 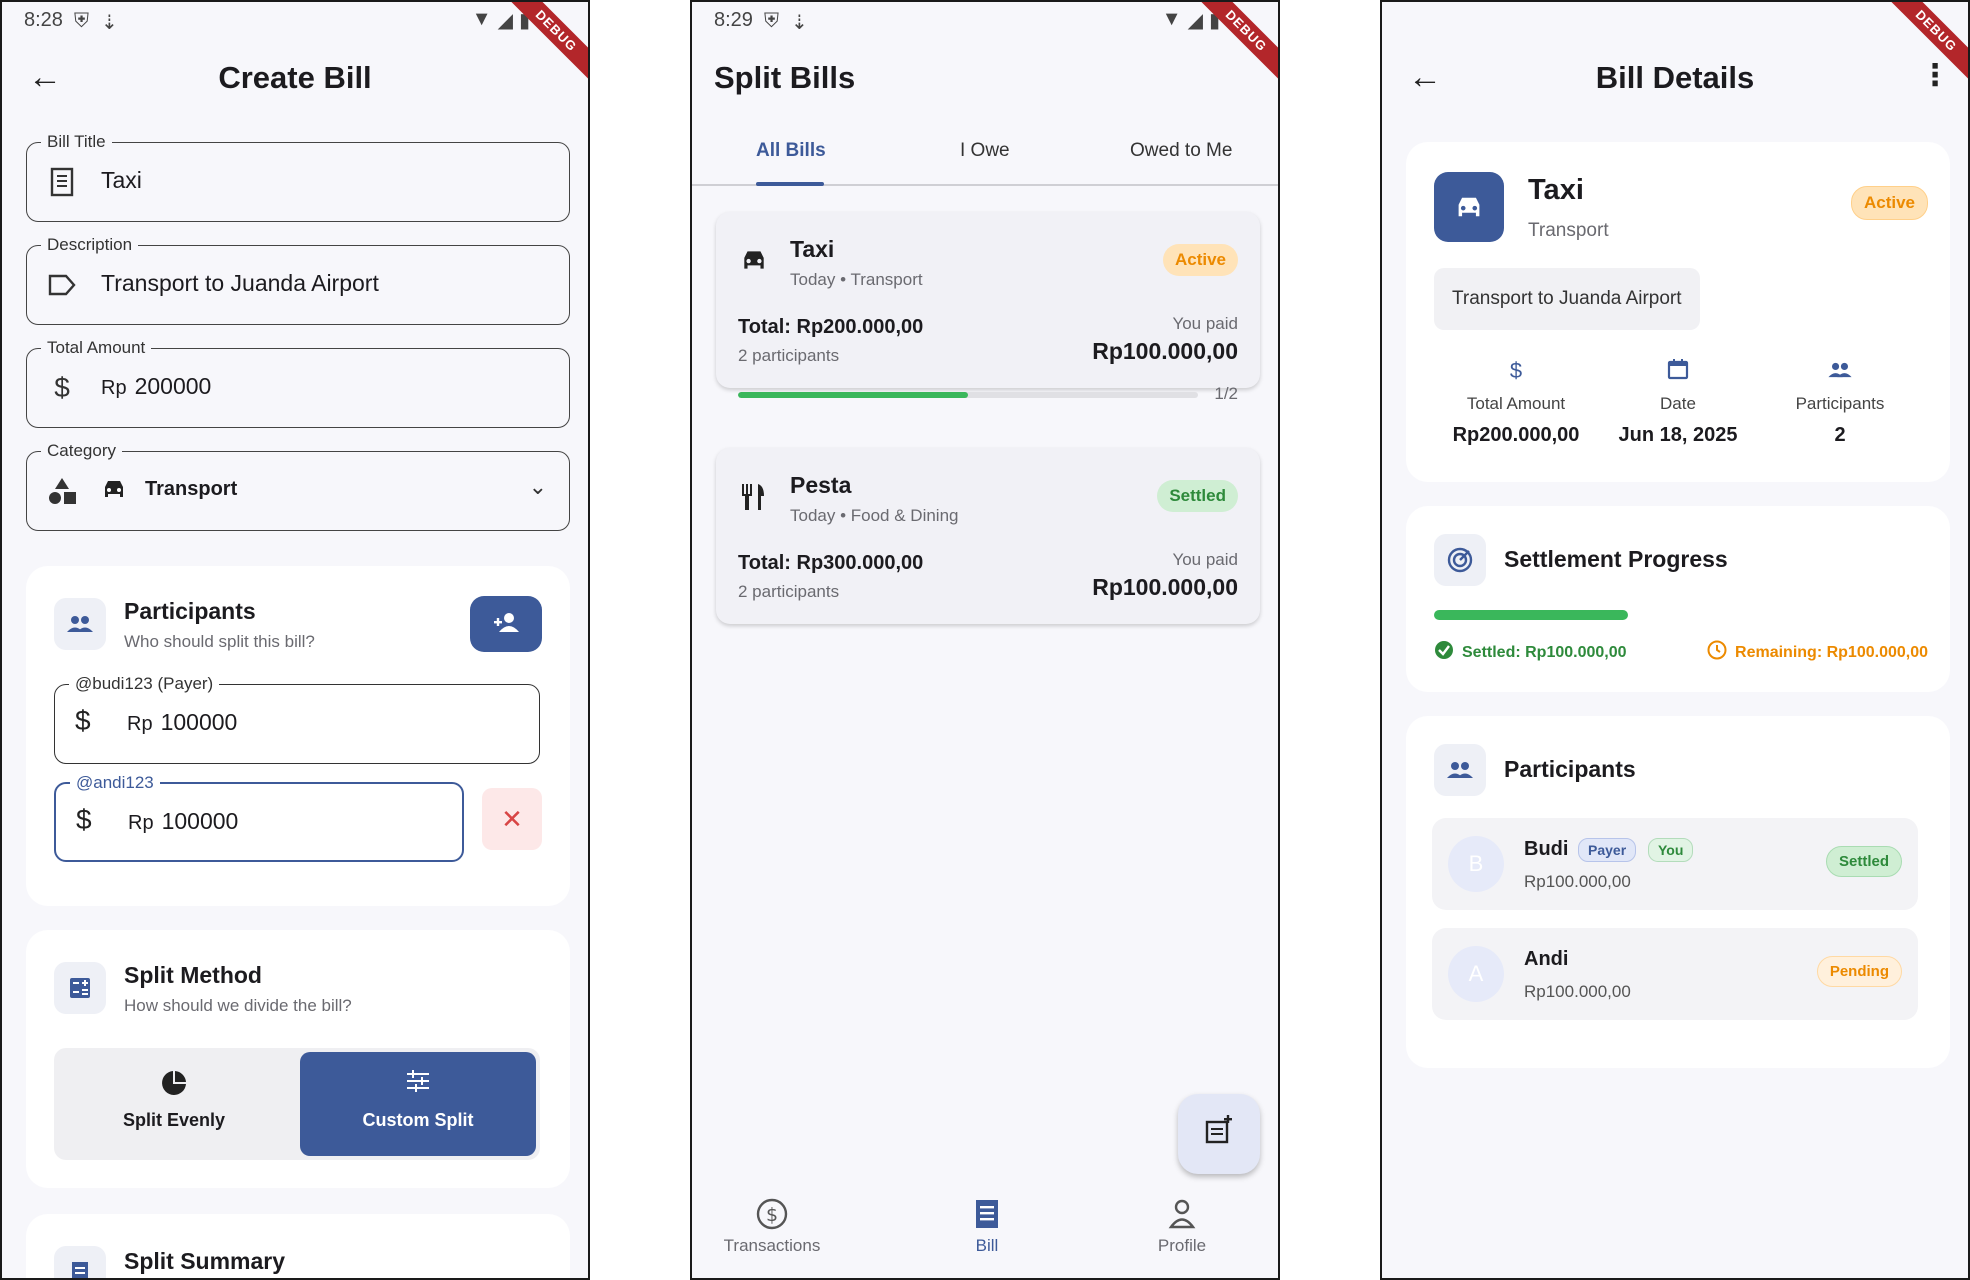 I want to click on bill-progress-bar, so click(x=968, y=395).